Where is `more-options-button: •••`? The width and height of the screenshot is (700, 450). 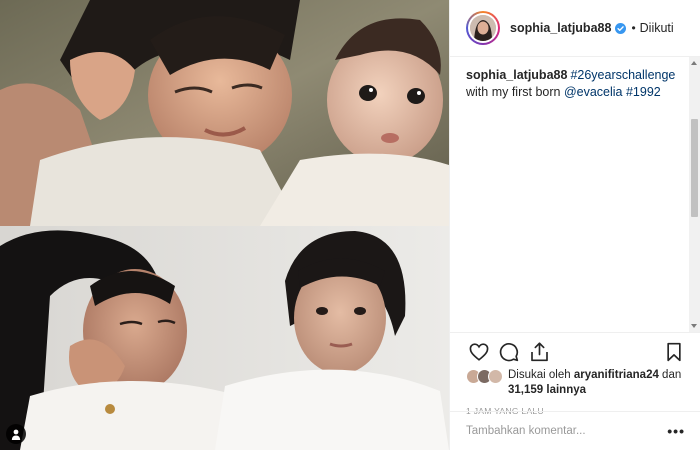 more-options-button: ••• is located at coordinates (676, 431).